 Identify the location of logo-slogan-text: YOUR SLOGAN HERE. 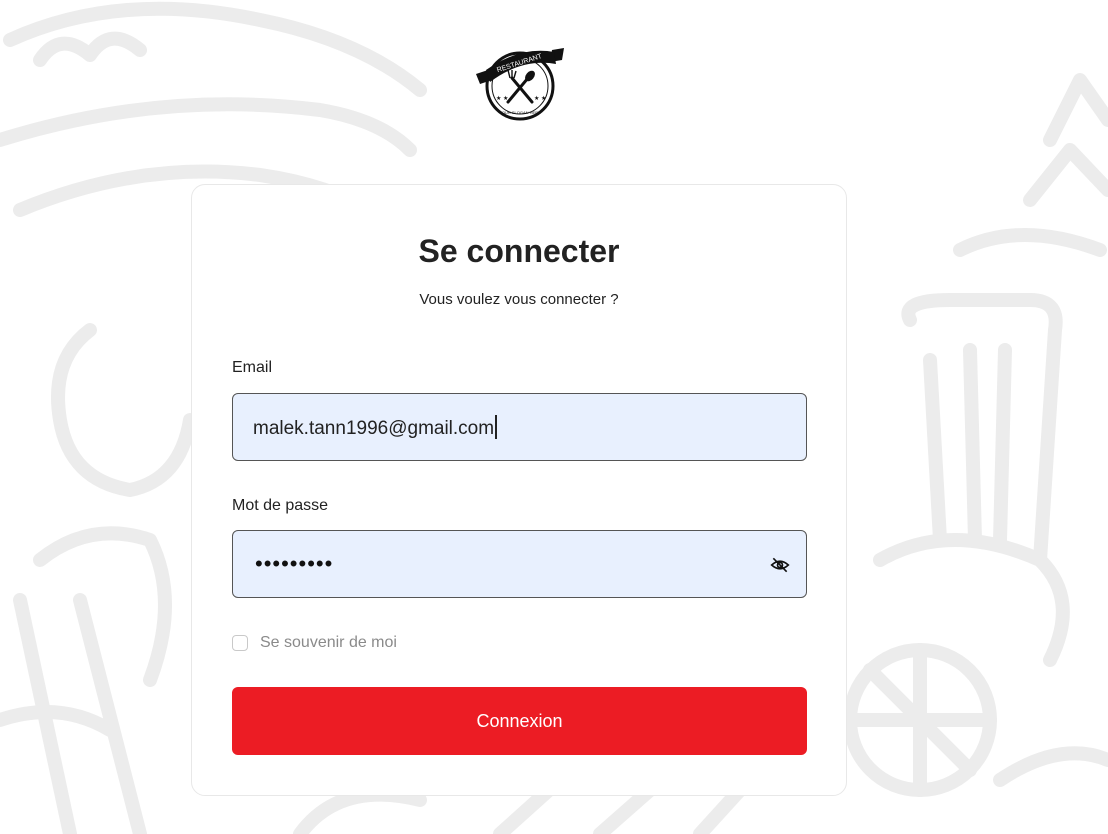
(520, 112).